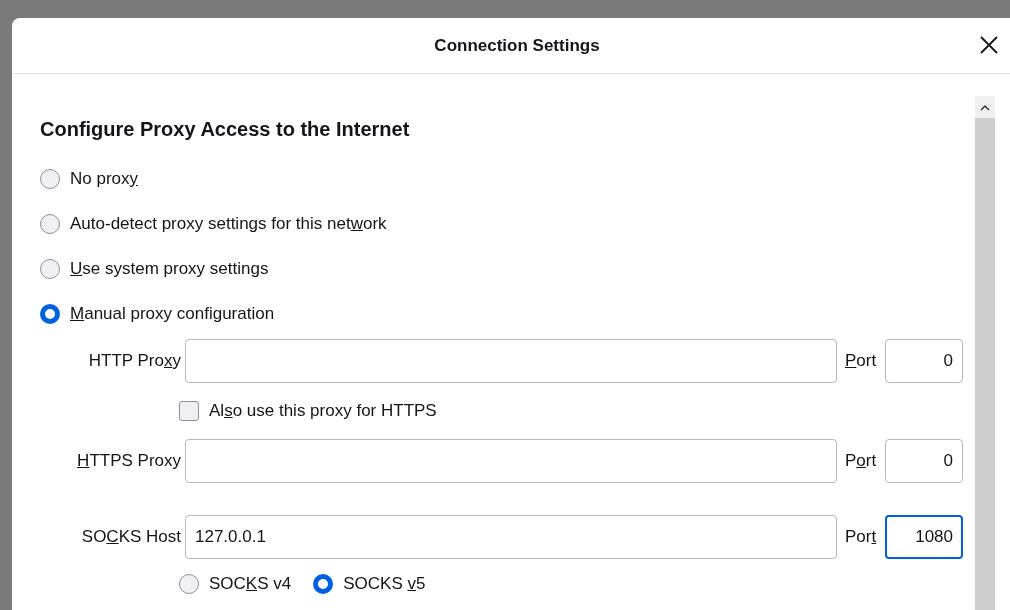 Image resolution: width=1010 pixels, height=610 pixels. I want to click on radio-option: SOCKS v5, so click(369, 584).